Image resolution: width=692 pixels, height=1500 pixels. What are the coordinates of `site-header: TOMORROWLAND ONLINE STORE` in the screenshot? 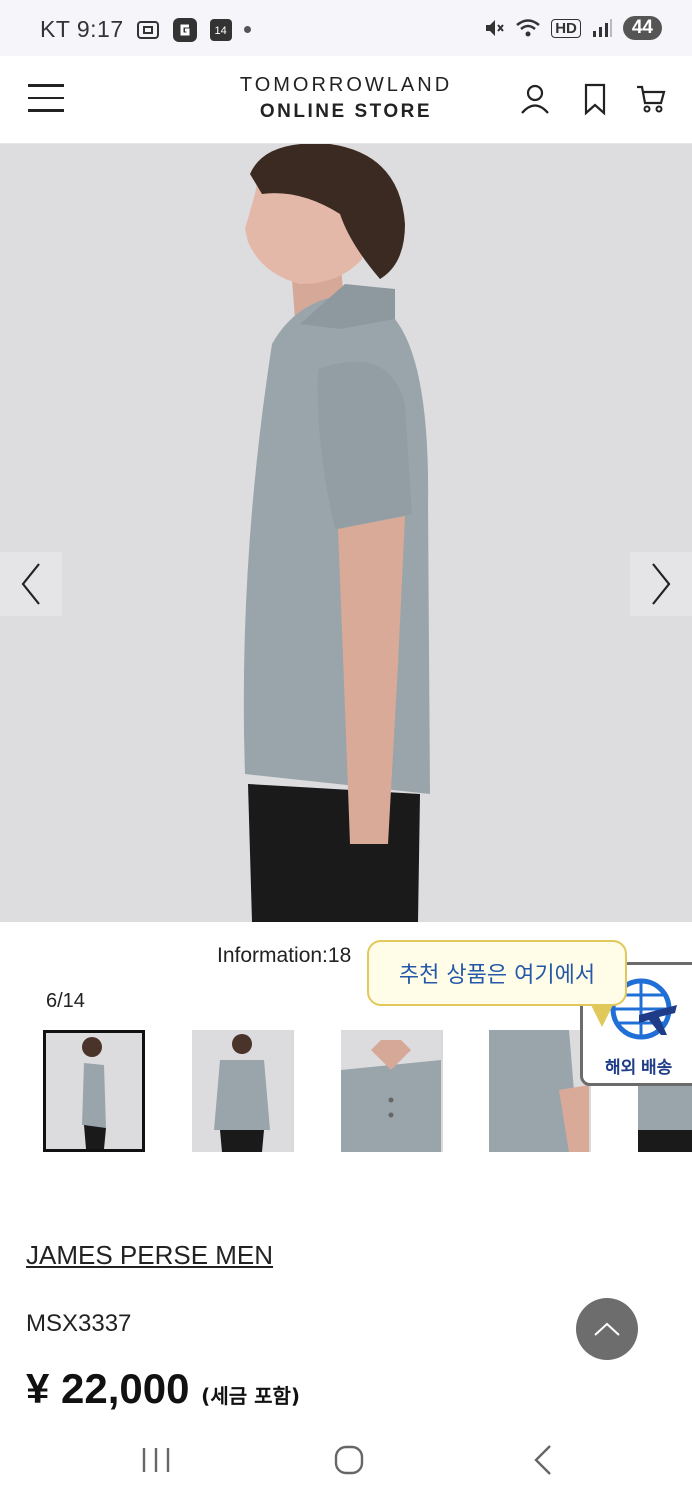 It's located at (346, 100).